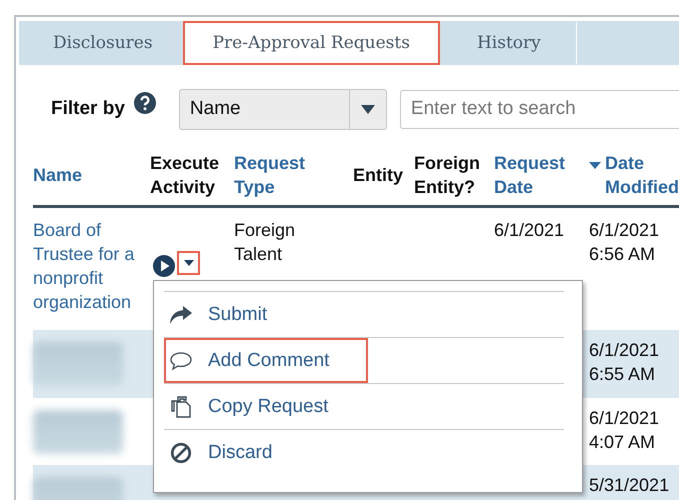 This screenshot has height=500, width=679. What do you see at coordinates (624, 430) in the screenshot?
I see `table-cell-text: 6/1/2021 4:07 AM` at bounding box center [624, 430].